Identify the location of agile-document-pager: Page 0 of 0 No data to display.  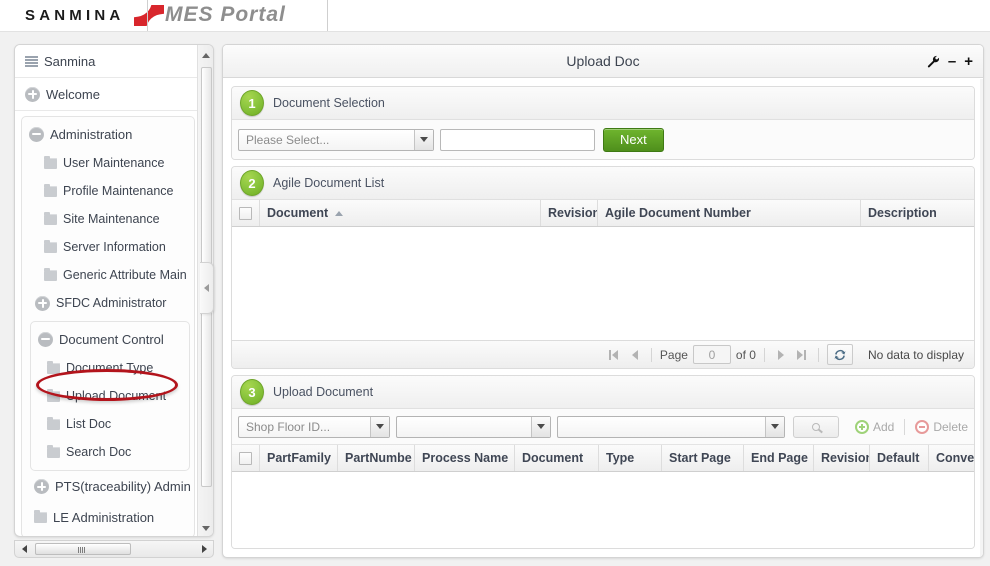
(603, 354).